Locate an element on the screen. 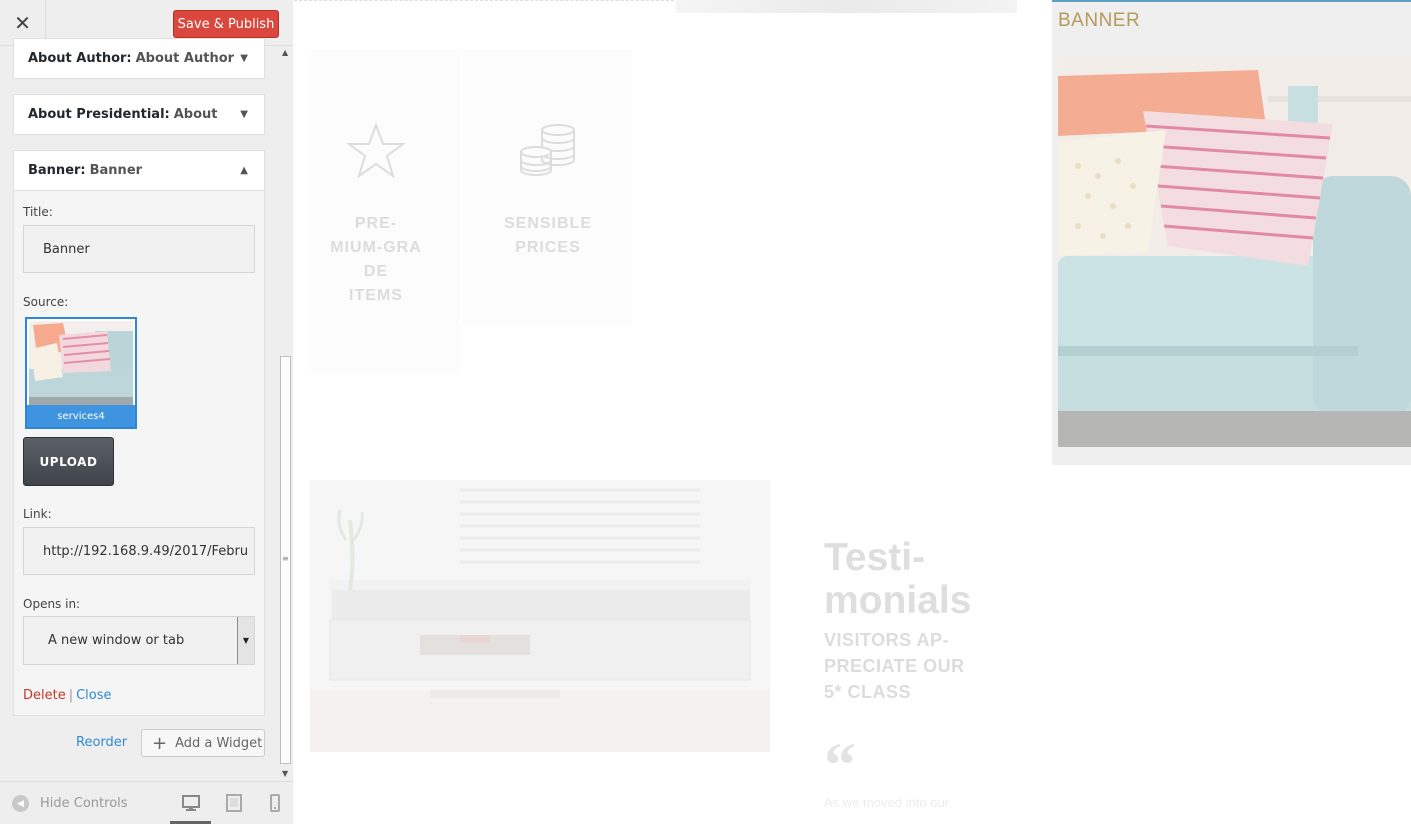  grip-icon: ≡ is located at coordinates (285, 558).